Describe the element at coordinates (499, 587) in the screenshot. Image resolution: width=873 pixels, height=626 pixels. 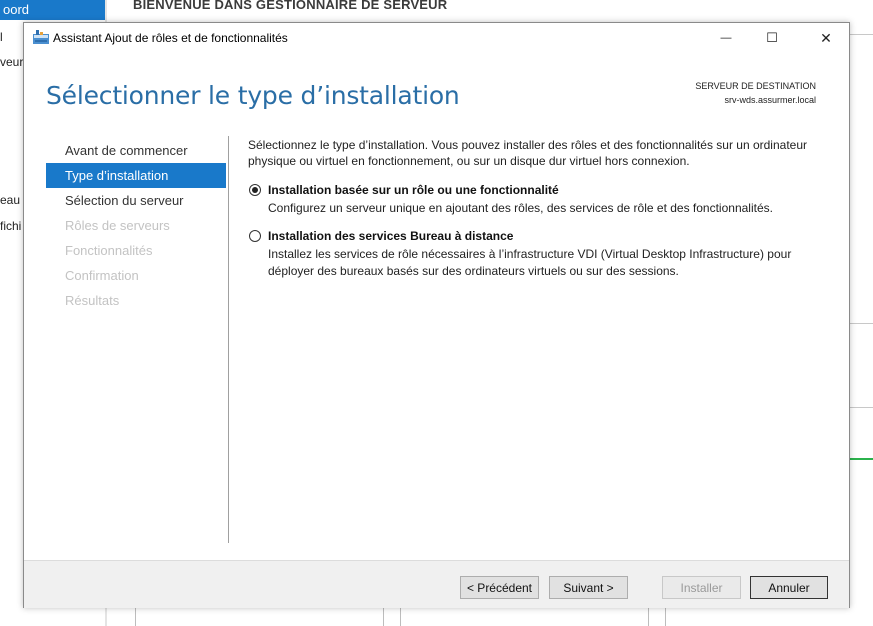
I see `previous-button: < Précédent` at that location.